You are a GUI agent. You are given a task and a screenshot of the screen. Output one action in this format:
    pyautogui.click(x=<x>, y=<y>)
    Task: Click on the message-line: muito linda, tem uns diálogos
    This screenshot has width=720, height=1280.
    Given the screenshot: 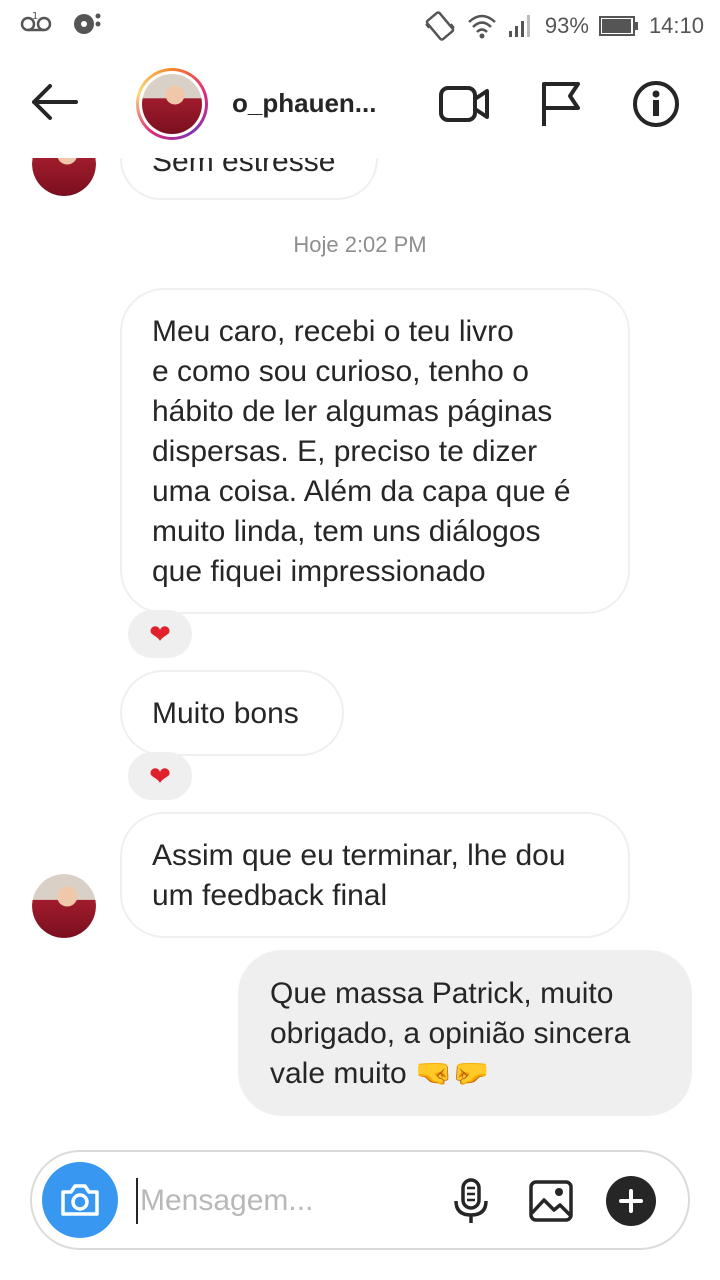 What is the action you would take?
    pyautogui.click(x=346, y=531)
    